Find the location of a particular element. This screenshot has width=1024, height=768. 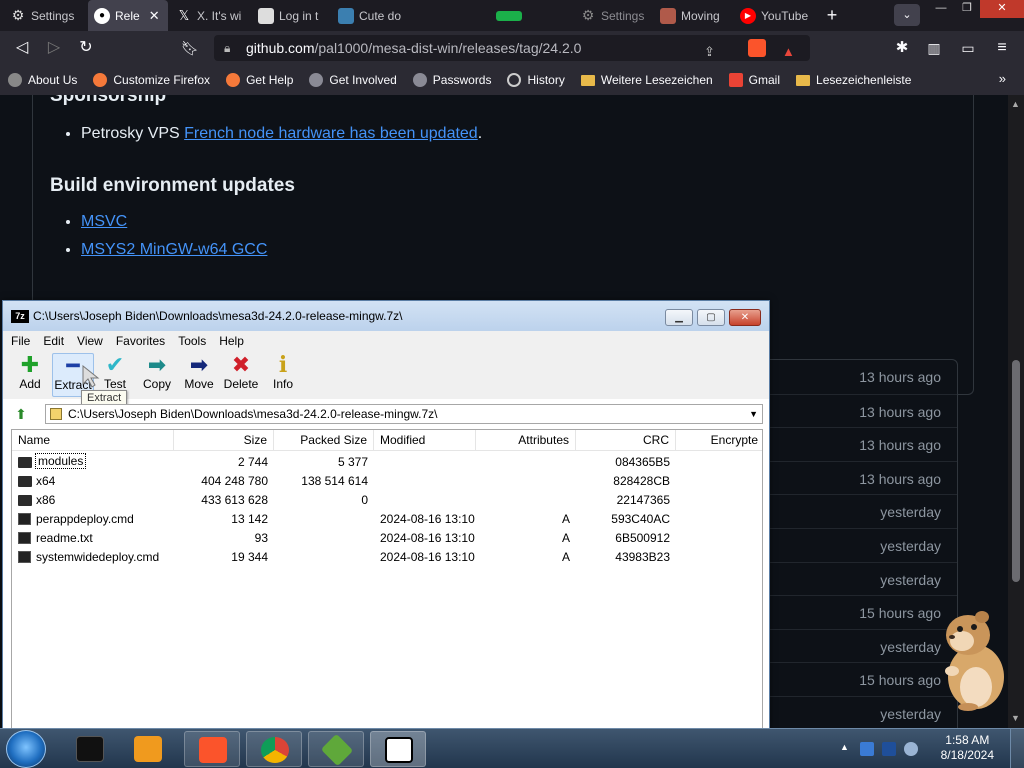

bookmark-get-help: Get Help is located at coordinates (259, 80).